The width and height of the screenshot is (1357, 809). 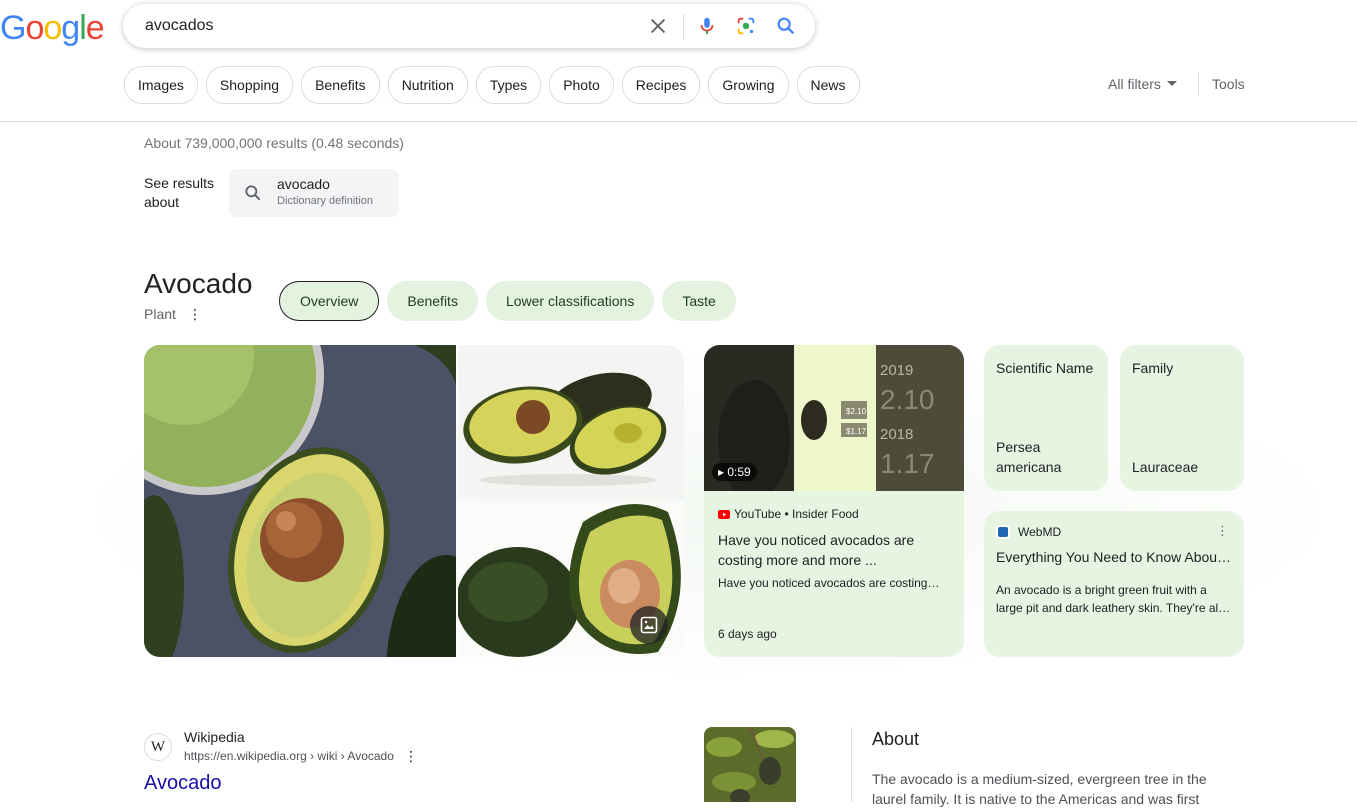 I want to click on avocado-image-whole, so click(x=571, y=579).